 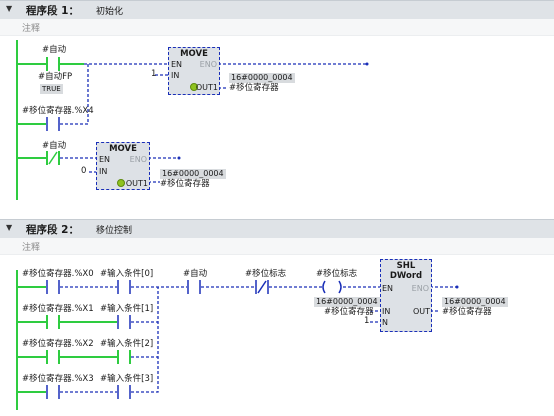 I want to click on move-2-in-value: 0, so click(x=83, y=171).